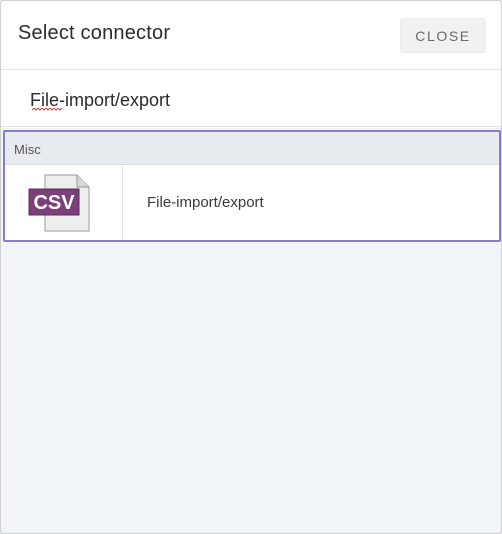 The image size is (502, 534). What do you see at coordinates (205, 202) in the screenshot?
I see `connector-label: File-import/export` at bounding box center [205, 202].